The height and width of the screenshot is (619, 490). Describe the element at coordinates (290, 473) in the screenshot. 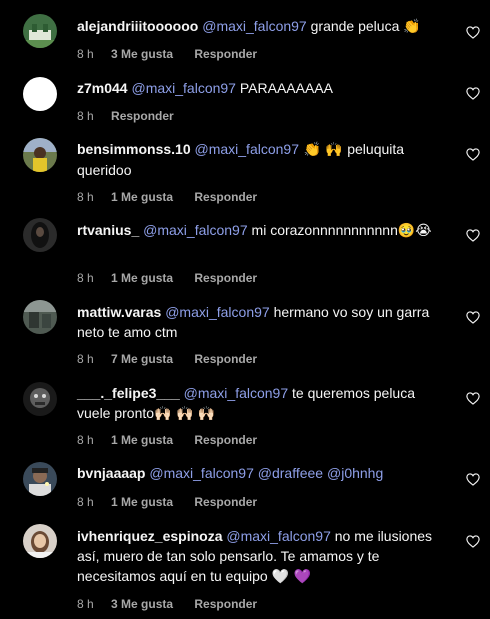

I see `mention-link: @draffeee` at that location.